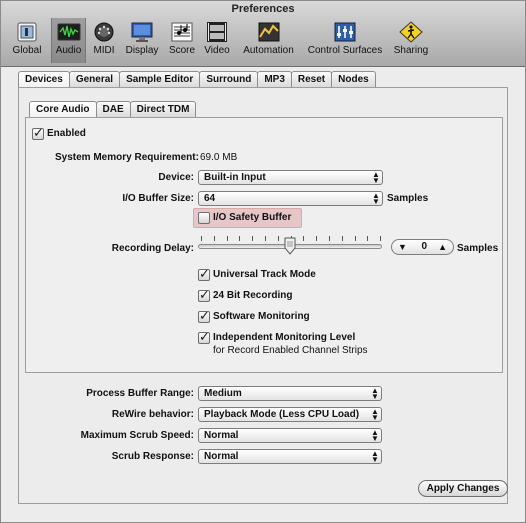 The height and width of the screenshot is (523, 526). I want to click on global-icon, so click(27, 32).